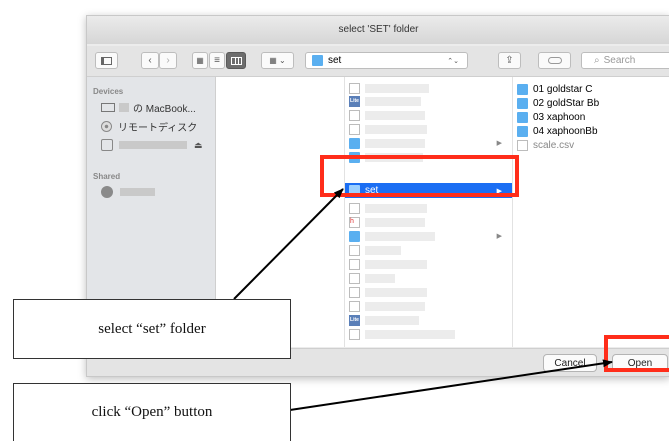 The image size is (669, 441). What do you see at coordinates (152, 412) in the screenshot?
I see `callout-click-open: click “Open” button` at bounding box center [152, 412].